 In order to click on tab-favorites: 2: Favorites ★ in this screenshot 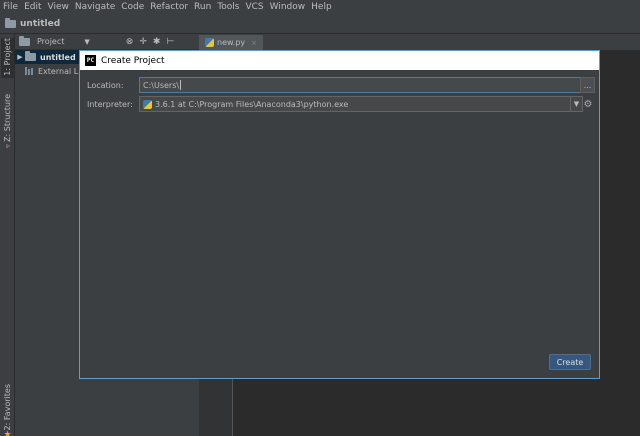, I will do `click(7, 410)`.